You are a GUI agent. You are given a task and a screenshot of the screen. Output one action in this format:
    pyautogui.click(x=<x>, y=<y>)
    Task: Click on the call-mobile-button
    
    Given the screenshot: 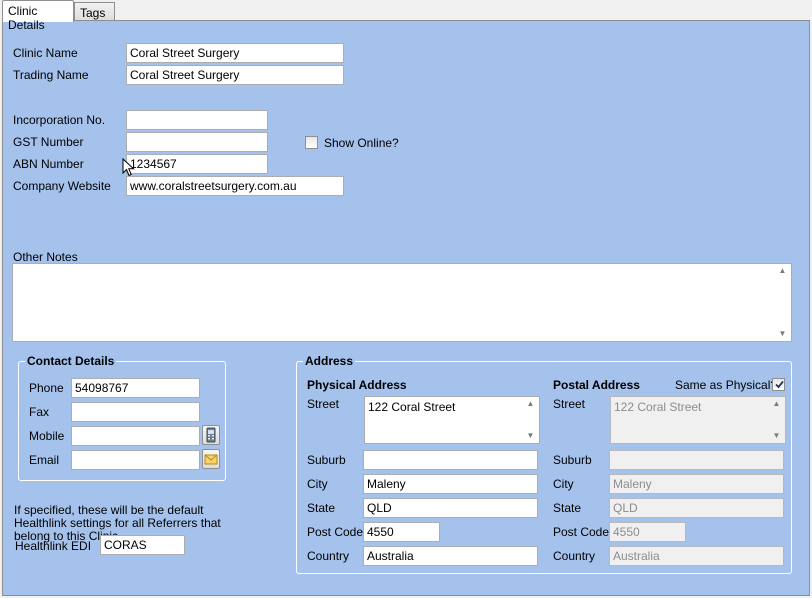 What is the action you would take?
    pyautogui.click(x=211, y=435)
    